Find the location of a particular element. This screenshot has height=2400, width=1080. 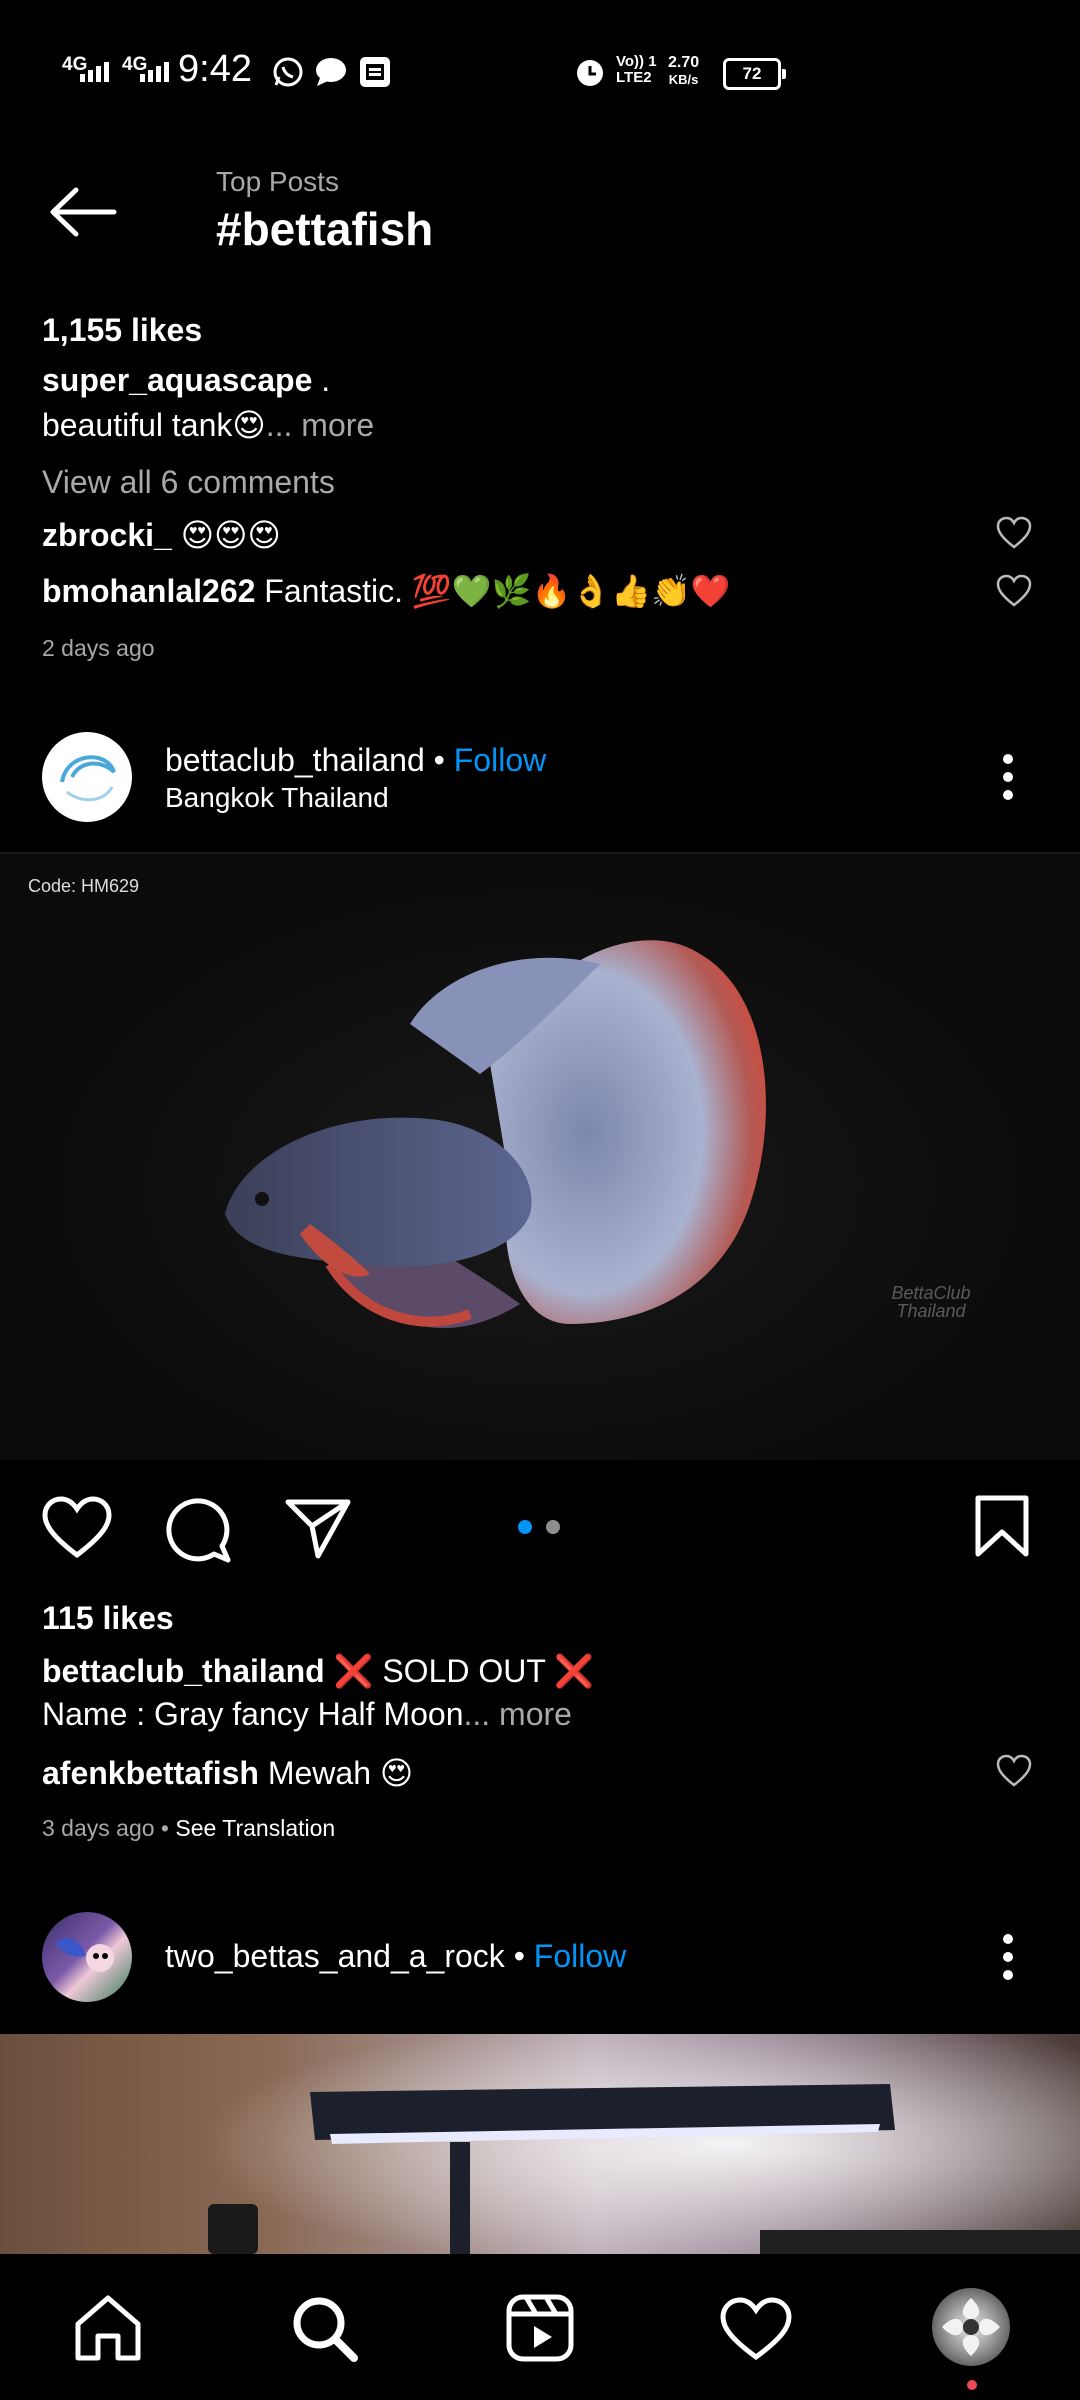

post2-caption-user: bettaclub_thailand is located at coordinates (183, 1671).